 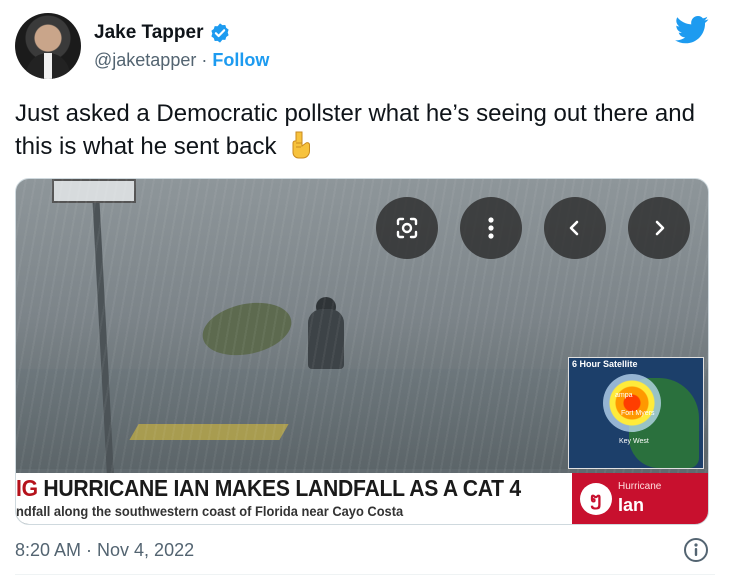 I want to click on hurricane-symbol-icon: ໆ, so click(x=596, y=499).